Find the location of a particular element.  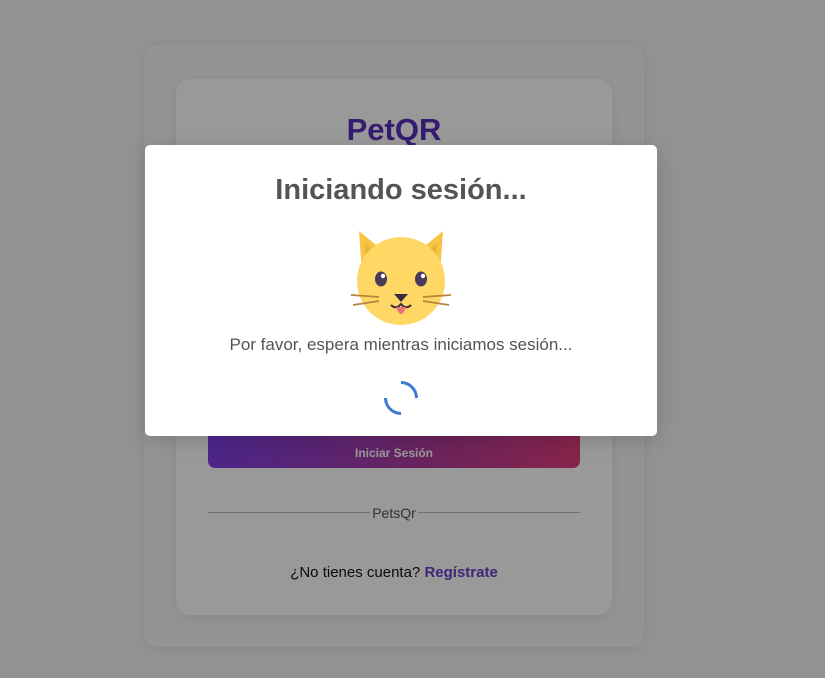

cat-face-icon is located at coordinates (401, 278).